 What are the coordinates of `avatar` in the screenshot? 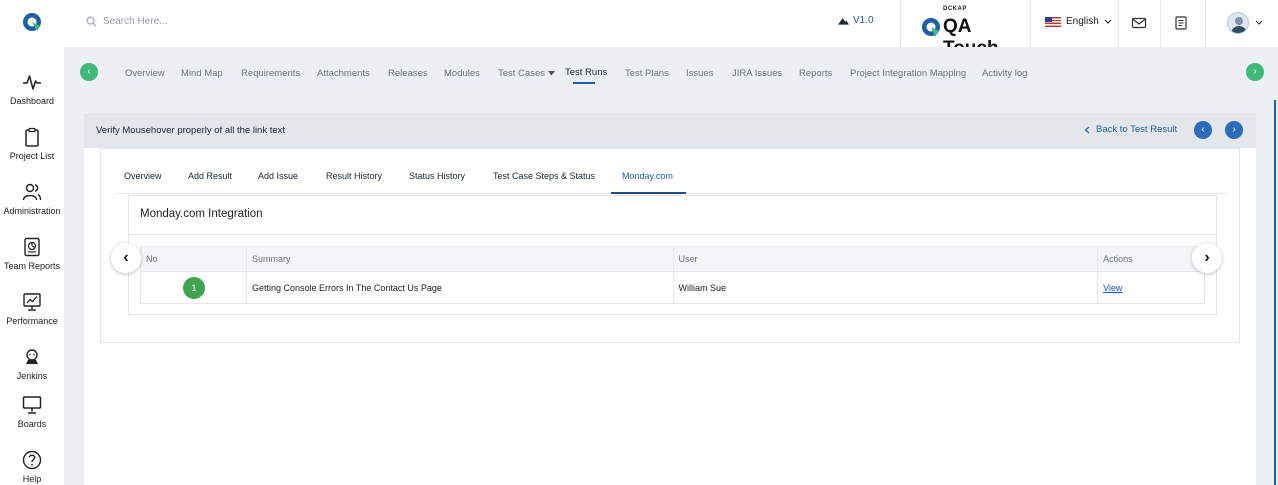 It's located at (1238, 23).